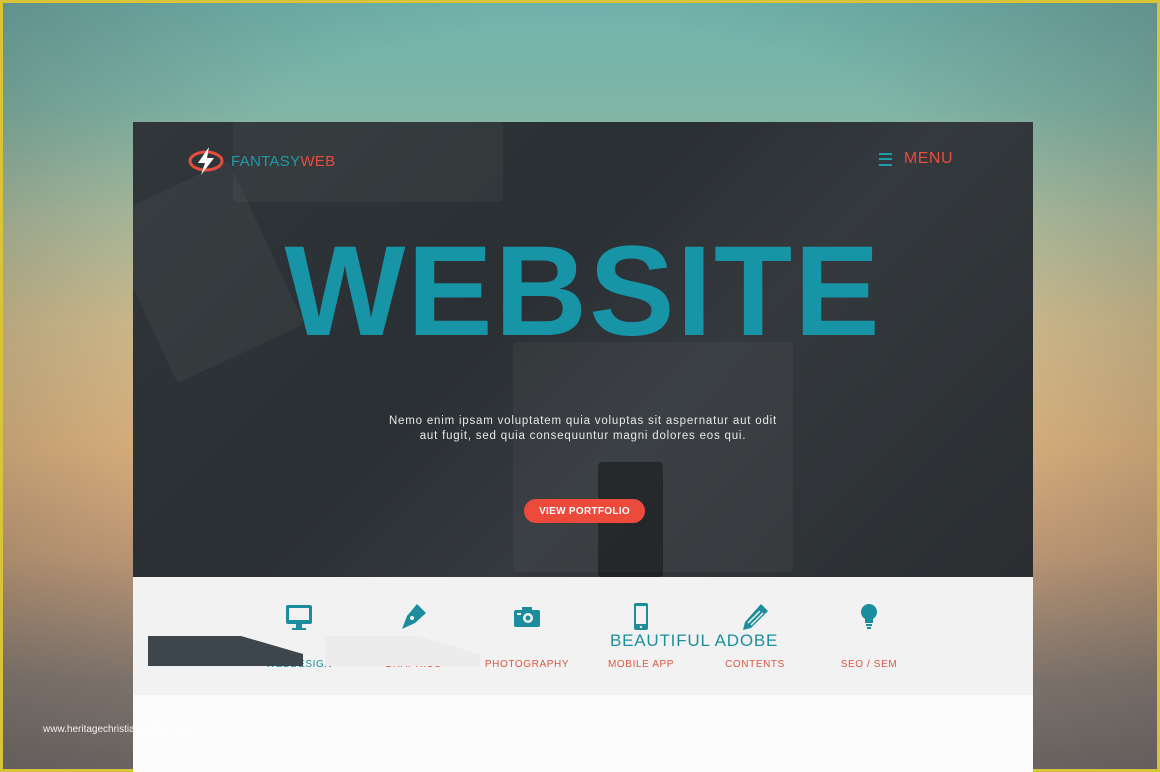  What do you see at coordinates (928, 158) in the screenshot?
I see `menu-label: MENU` at bounding box center [928, 158].